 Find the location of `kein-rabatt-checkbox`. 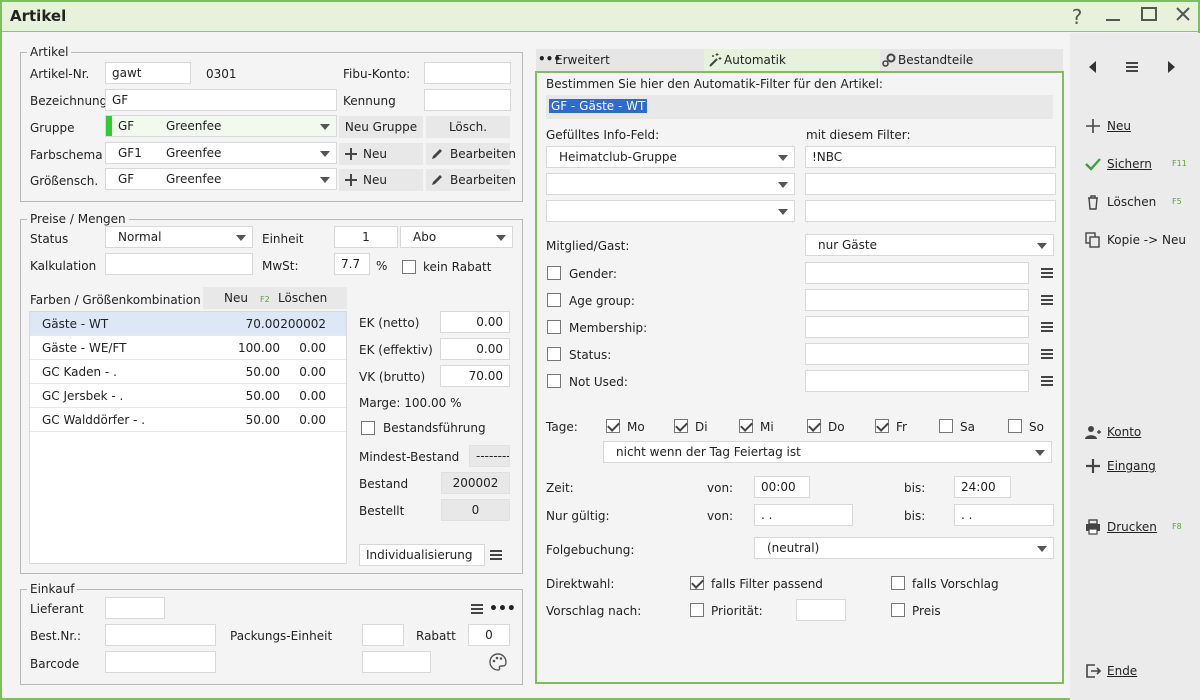

kein-rabatt-checkbox is located at coordinates (409, 267).